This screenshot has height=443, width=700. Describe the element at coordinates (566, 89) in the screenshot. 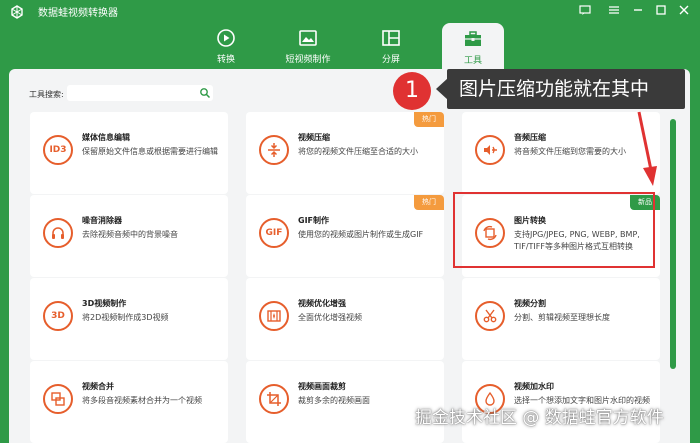

I see `callout-text: 图片压缩功能就在其中` at that location.